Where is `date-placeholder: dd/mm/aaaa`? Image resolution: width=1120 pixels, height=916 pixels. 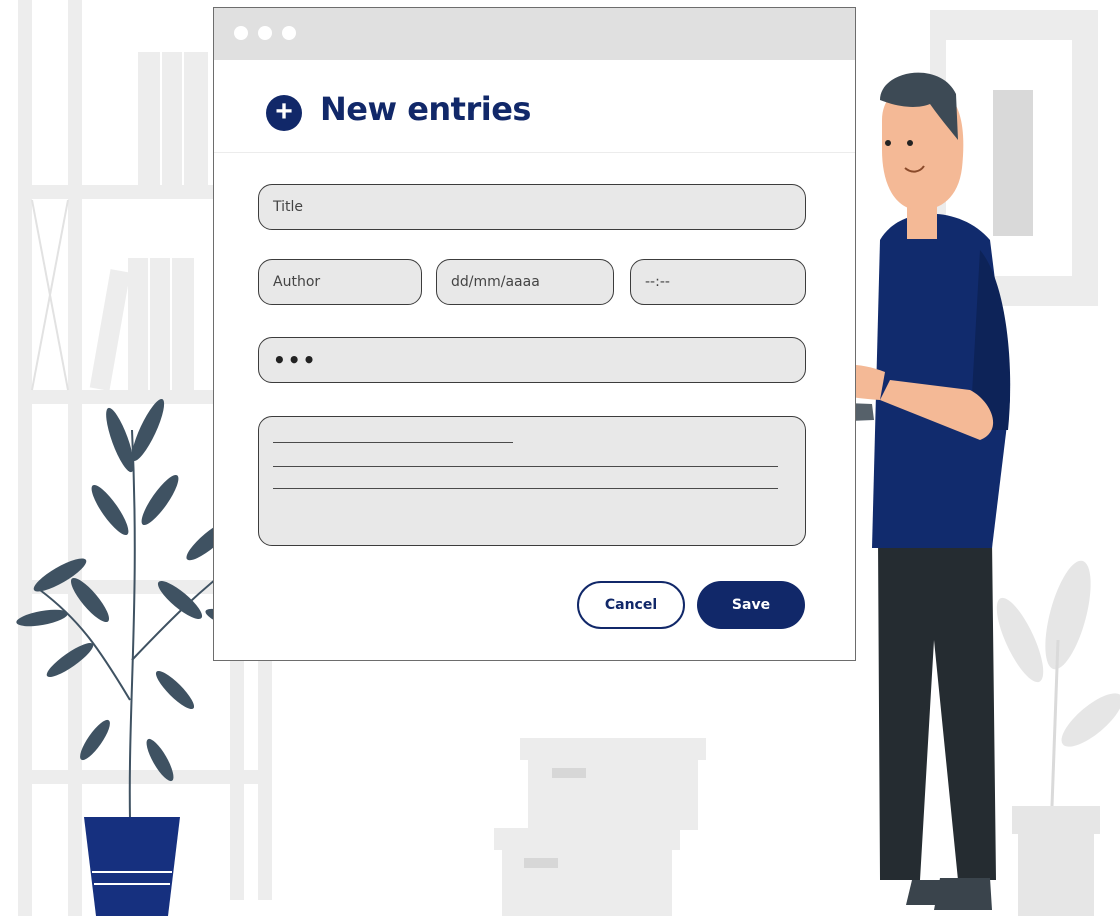 date-placeholder: dd/mm/aaaa is located at coordinates (495, 282).